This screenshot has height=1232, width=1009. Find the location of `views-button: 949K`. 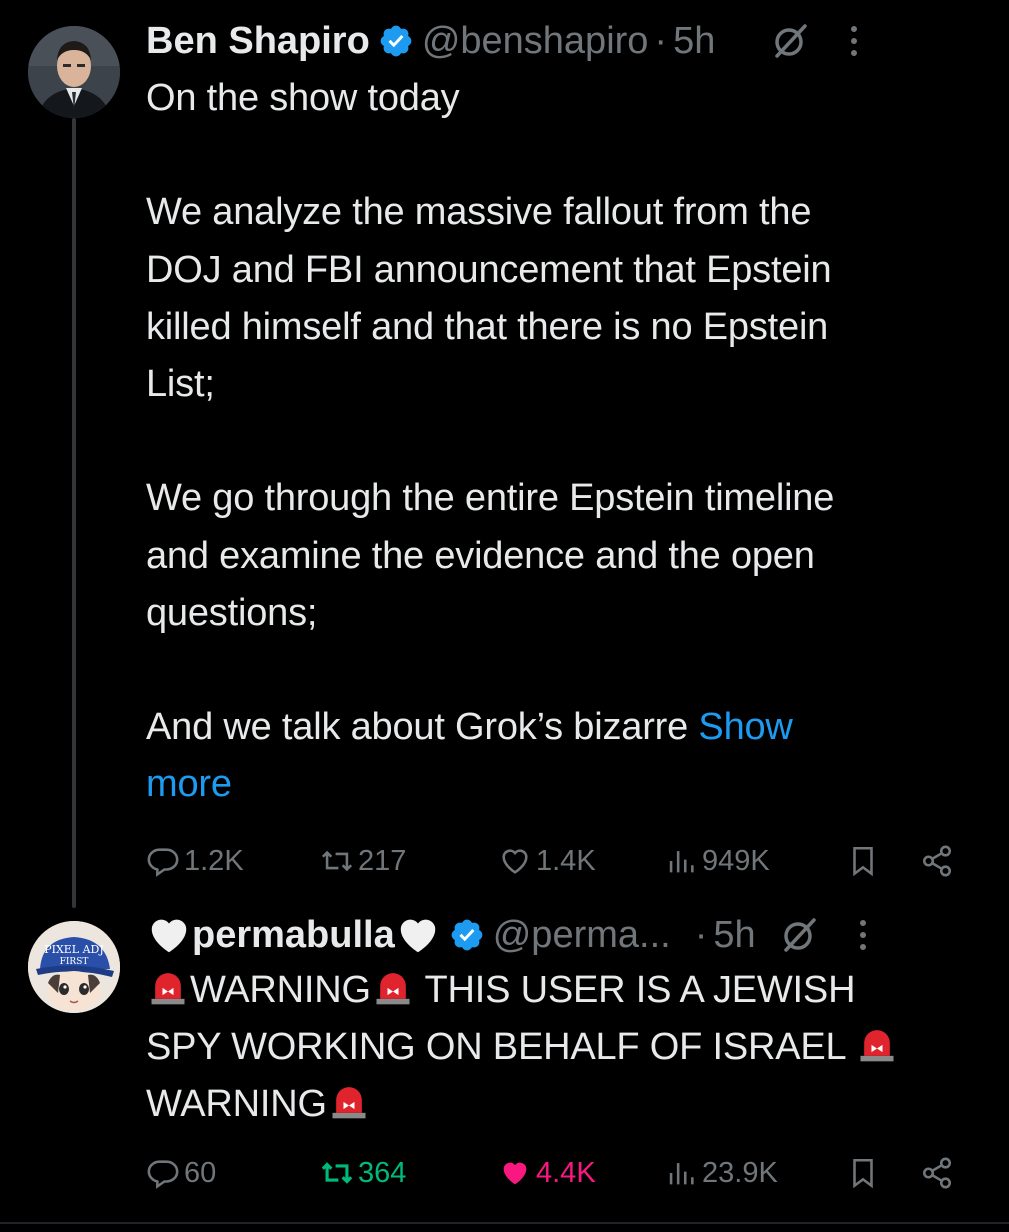

views-button: 949K is located at coordinates (717, 861).